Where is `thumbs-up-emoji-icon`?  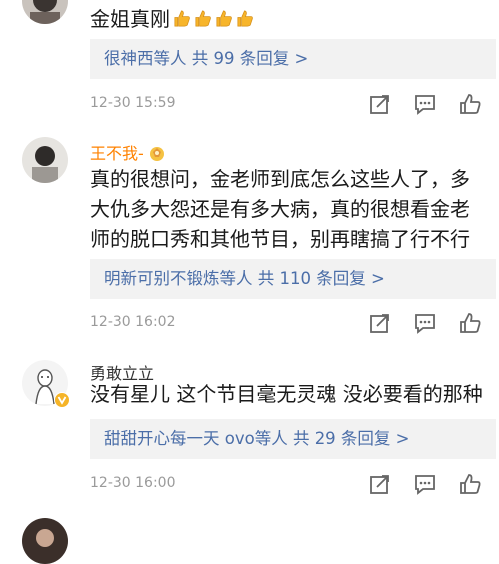 thumbs-up-emoji-icon is located at coordinates (212, 19).